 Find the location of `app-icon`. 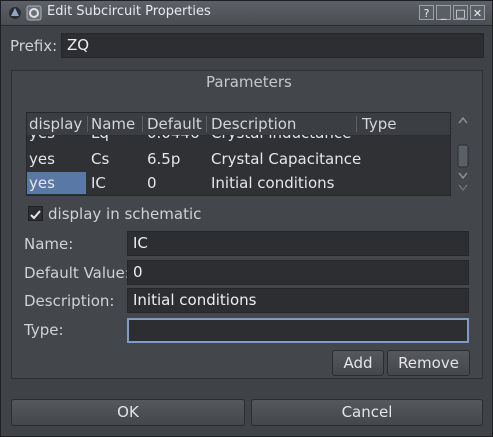

app-icon is located at coordinates (15, 13).